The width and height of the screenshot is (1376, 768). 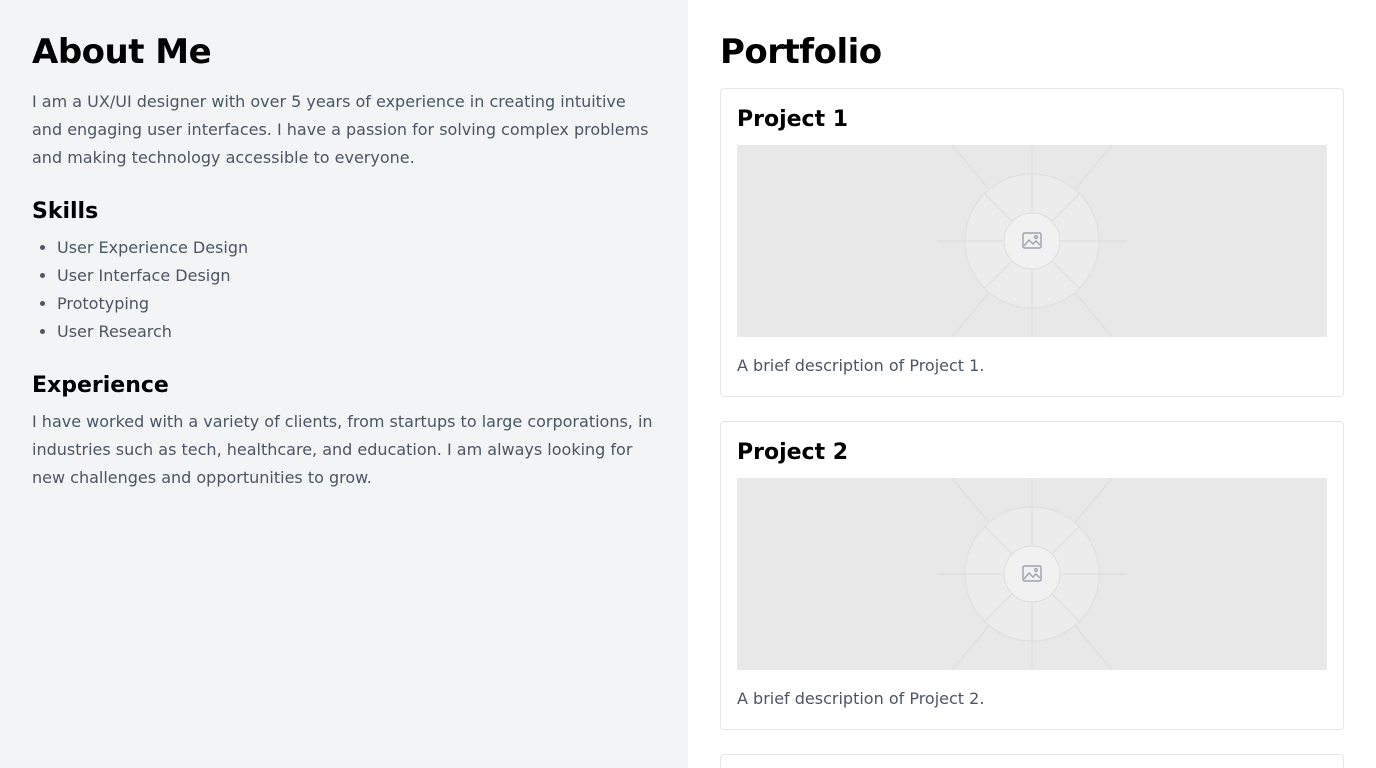 What do you see at coordinates (65, 211) in the screenshot?
I see `skills-heading: Skills` at bounding box center [65, 211].